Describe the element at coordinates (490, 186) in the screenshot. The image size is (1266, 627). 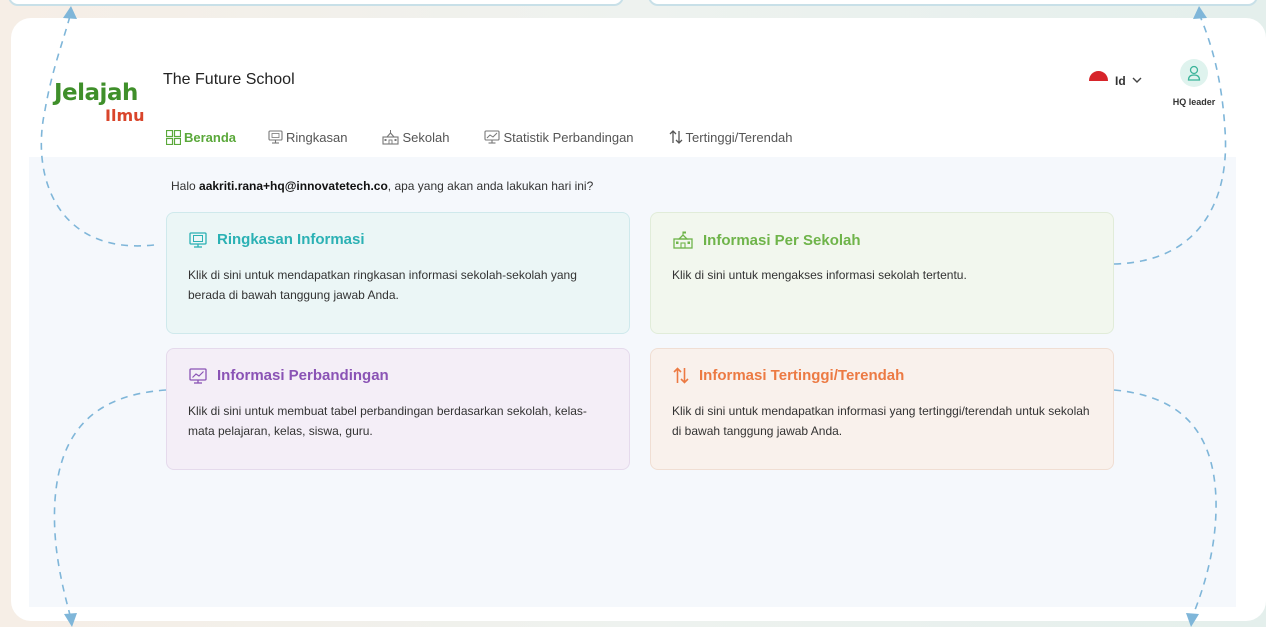
I see `greeting-suffix: , apa yang akan anda lakukan hari ini?` at that location.